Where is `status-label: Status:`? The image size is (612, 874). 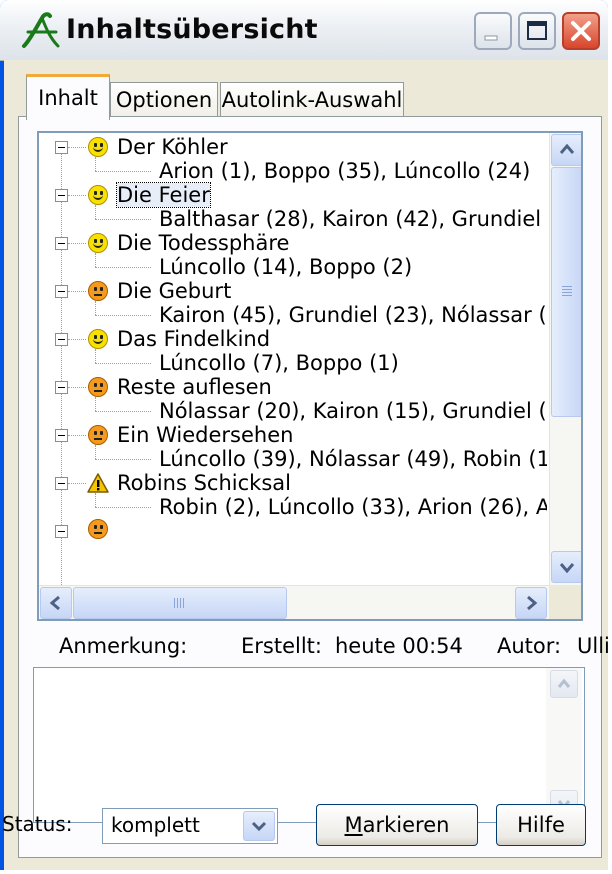 status-label: Status: is located at coordinates (37, 824).